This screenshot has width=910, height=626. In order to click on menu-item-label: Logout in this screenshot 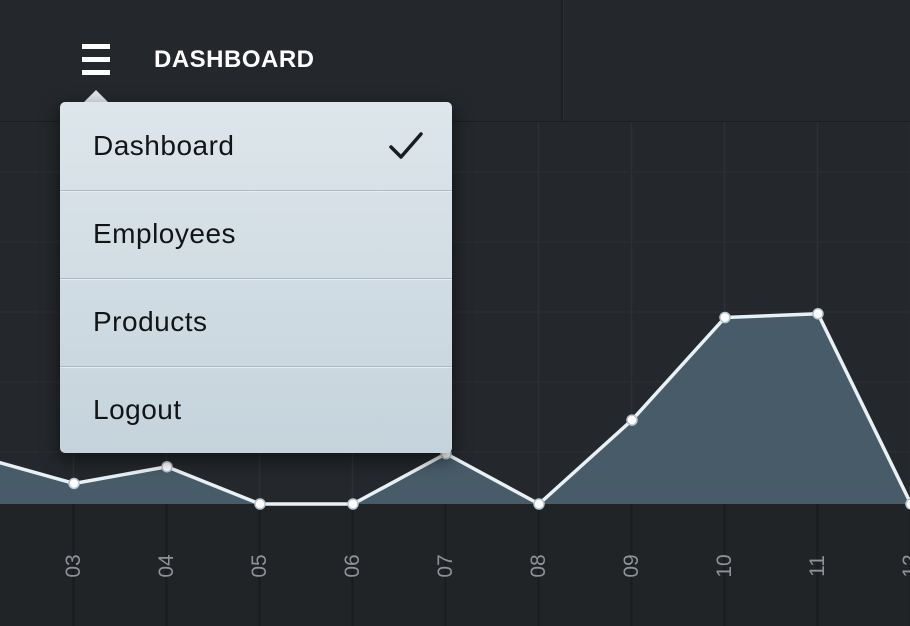, I will do `click(137, 409)`.